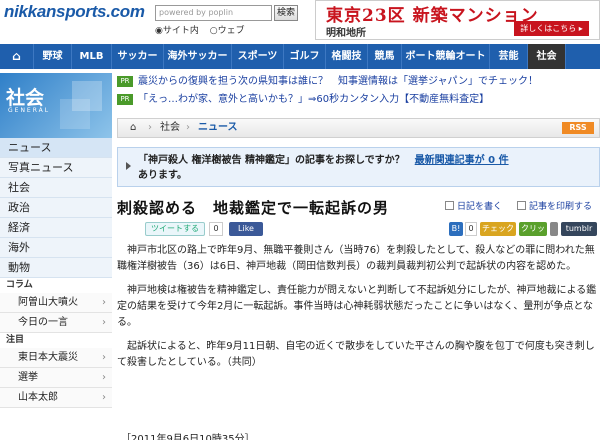 This screenshot has height=440, width=600. I want to click on clip-button: クリップ, so click(533, 234).